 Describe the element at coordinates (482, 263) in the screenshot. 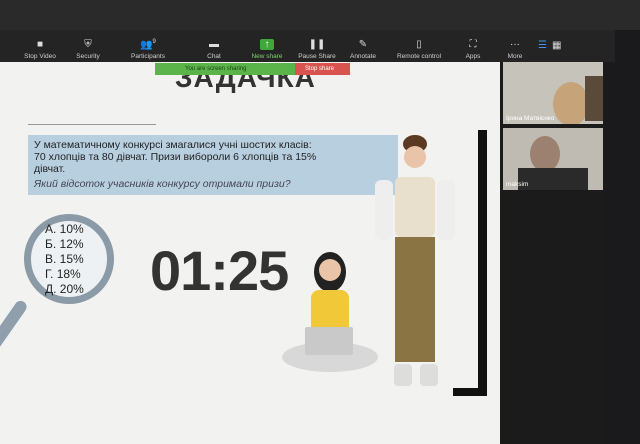

I see `height-bar` at that location.